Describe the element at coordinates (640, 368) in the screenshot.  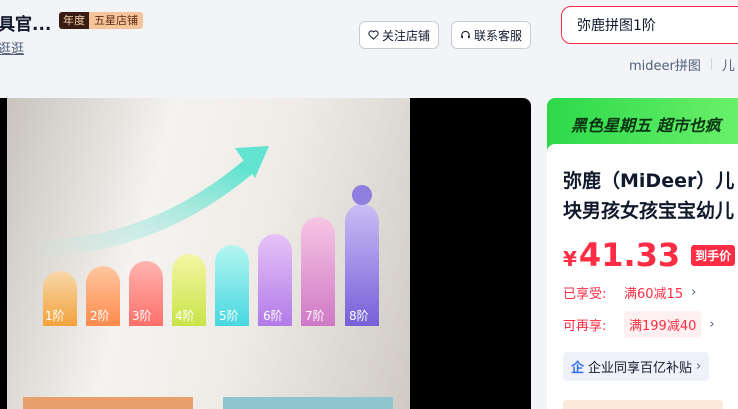
I see `subsidy-label: 企业同享百亿补贴` at that location.